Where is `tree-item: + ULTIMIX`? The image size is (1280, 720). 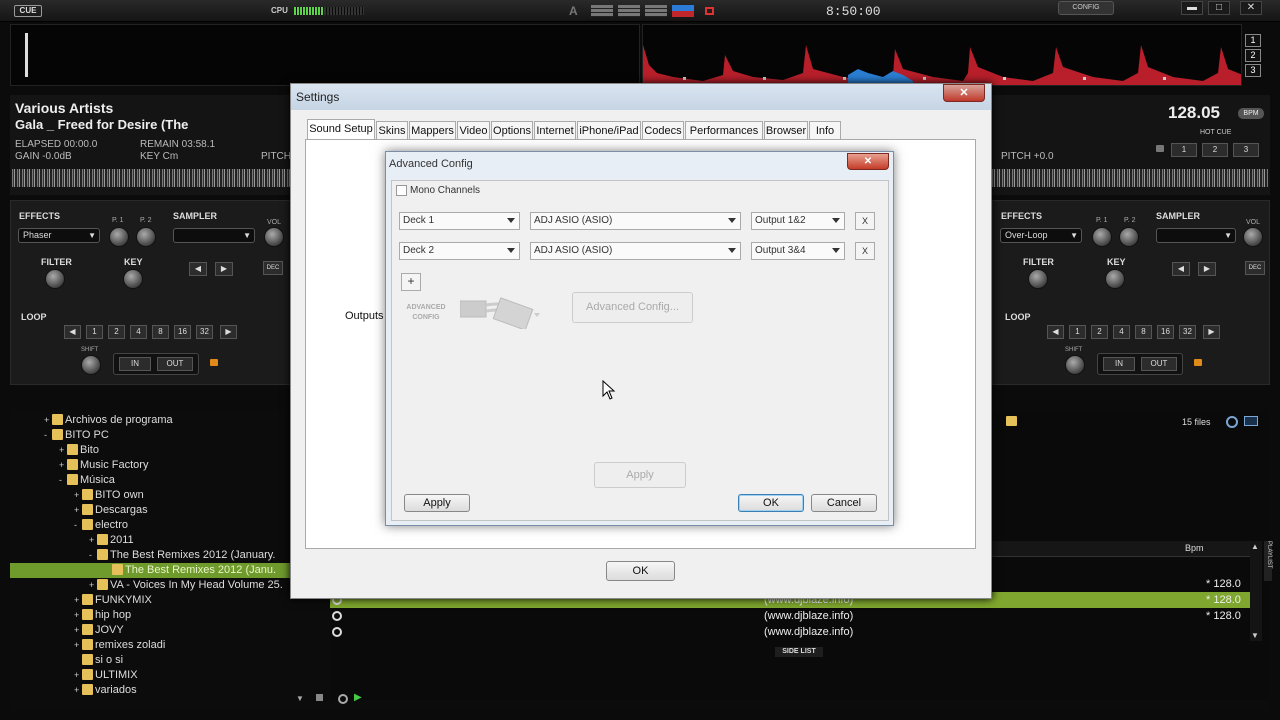
tree-item: + ULTIMIX is located at coordinates (169, 675).